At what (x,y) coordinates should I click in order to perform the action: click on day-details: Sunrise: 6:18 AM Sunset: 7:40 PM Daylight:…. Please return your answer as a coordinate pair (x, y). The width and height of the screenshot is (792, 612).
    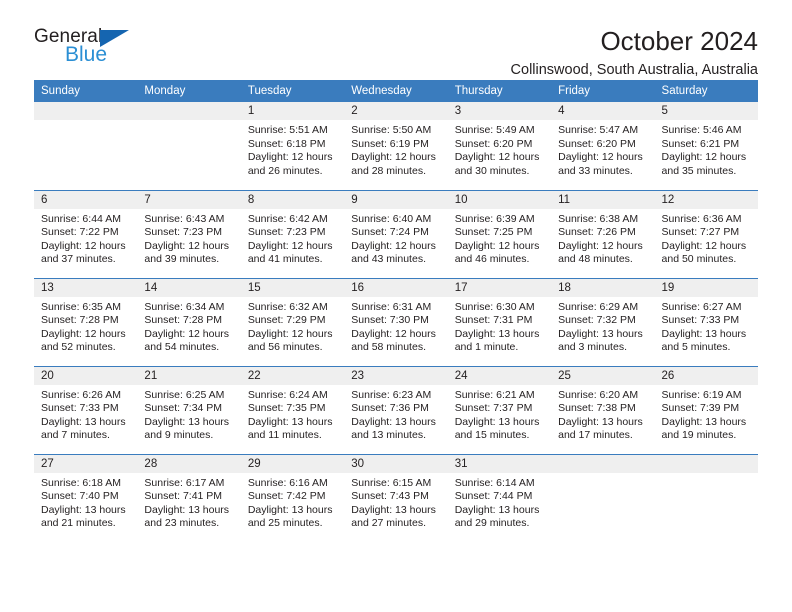
    Looking at the image, I should click on (85, 502).